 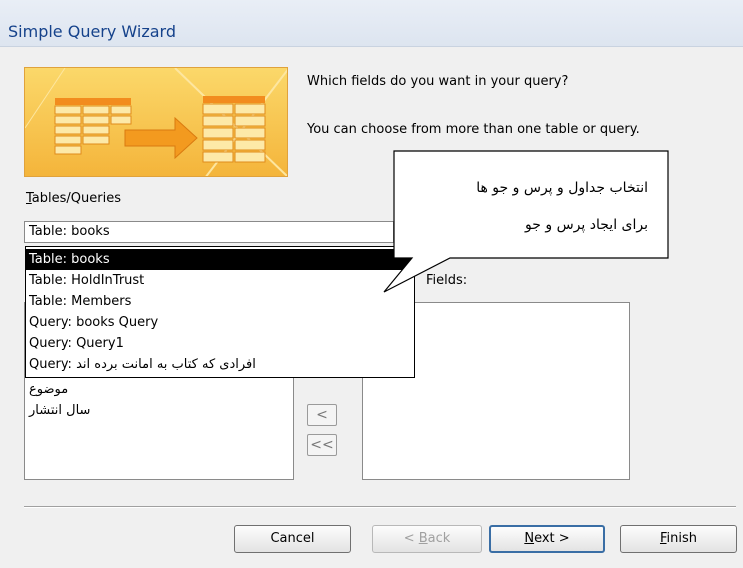 I want to click on wizard-illustration, so click(x=156, y=122).